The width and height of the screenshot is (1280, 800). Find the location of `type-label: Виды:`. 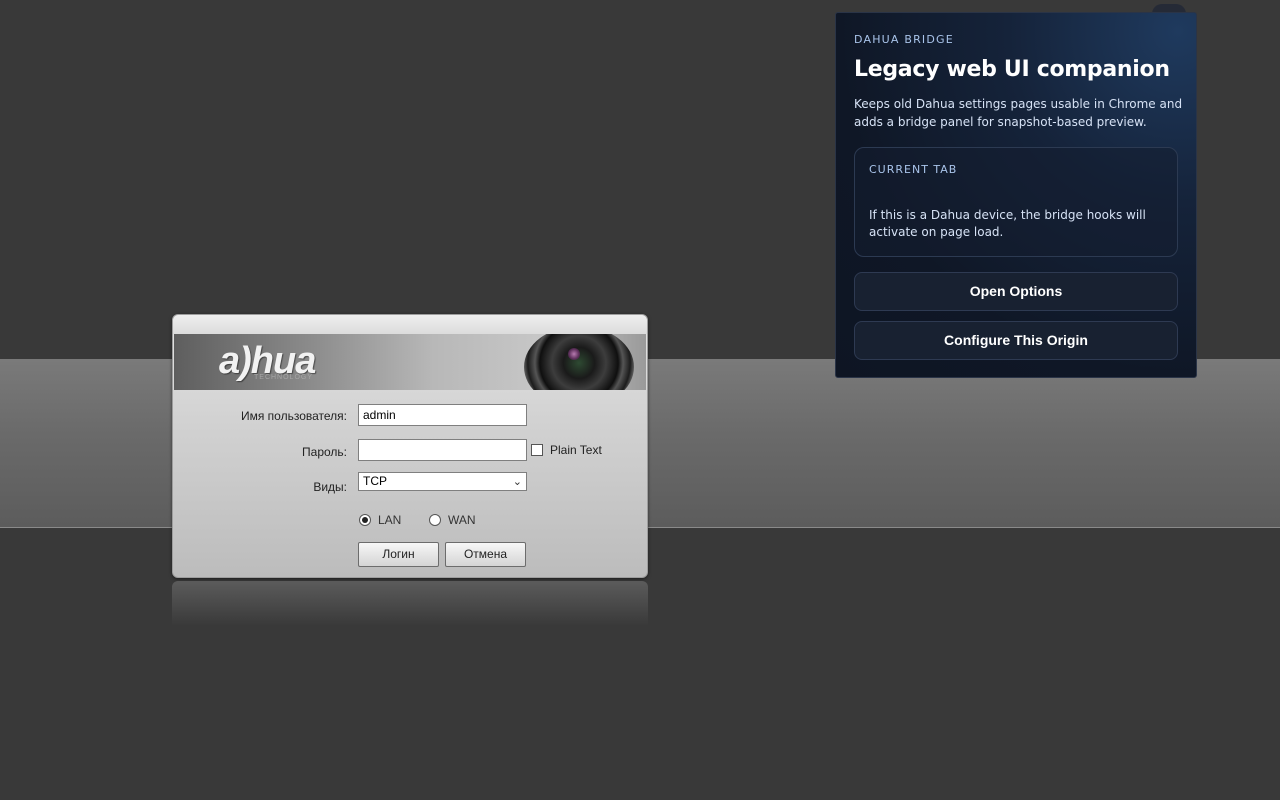

type-label: Виды: is located at coordinates (330, 487).